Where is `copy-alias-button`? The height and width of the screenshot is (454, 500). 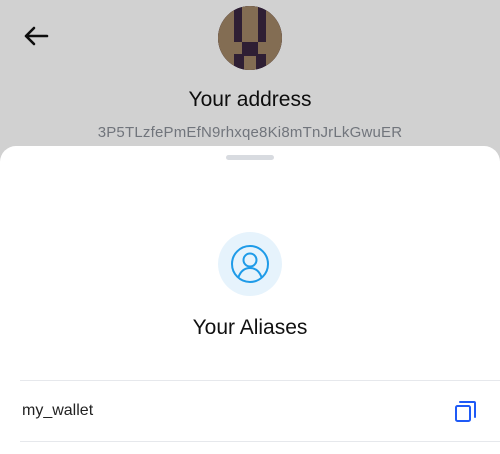
copy-alias-button is located at coordinates (466, 411).